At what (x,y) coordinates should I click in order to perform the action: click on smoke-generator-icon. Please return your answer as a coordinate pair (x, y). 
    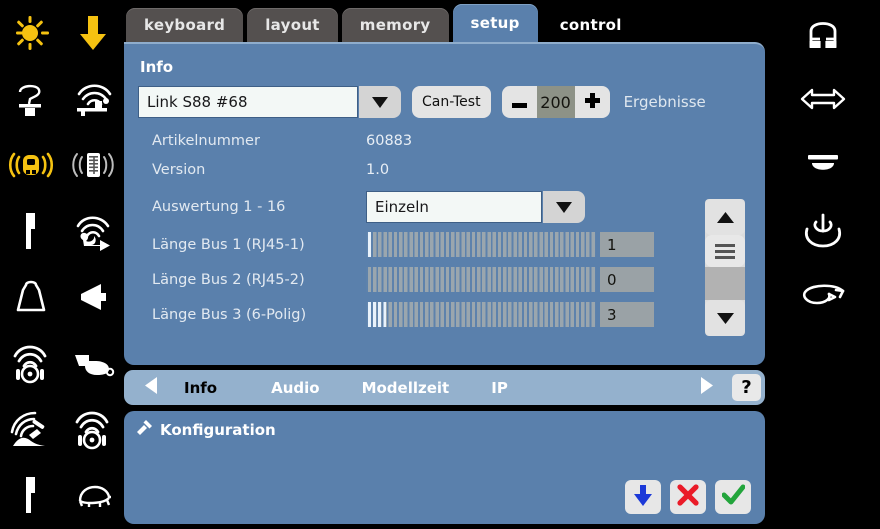
    Looking at the image, I should click on (31, 99).